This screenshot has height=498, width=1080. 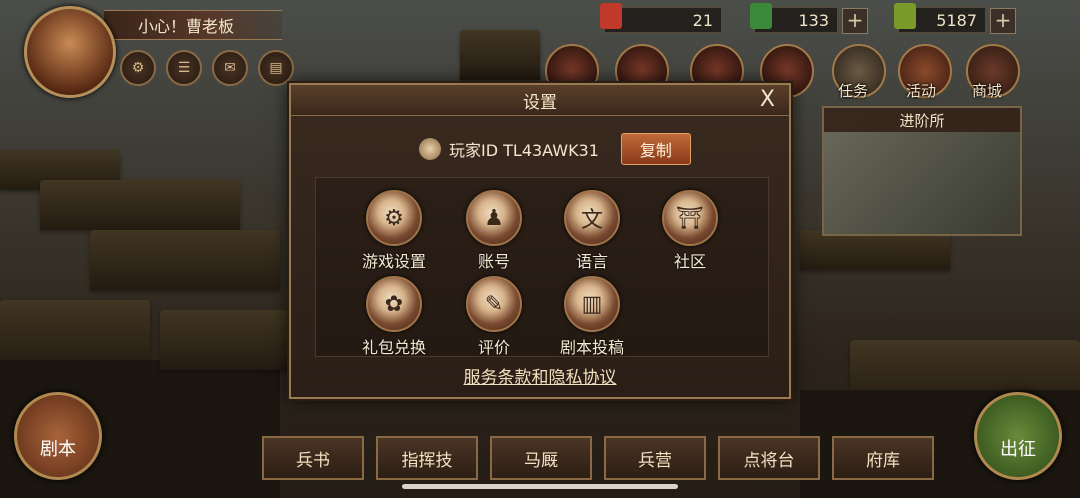 I want to click on option-label: 社区, so click(x=689, y=261).